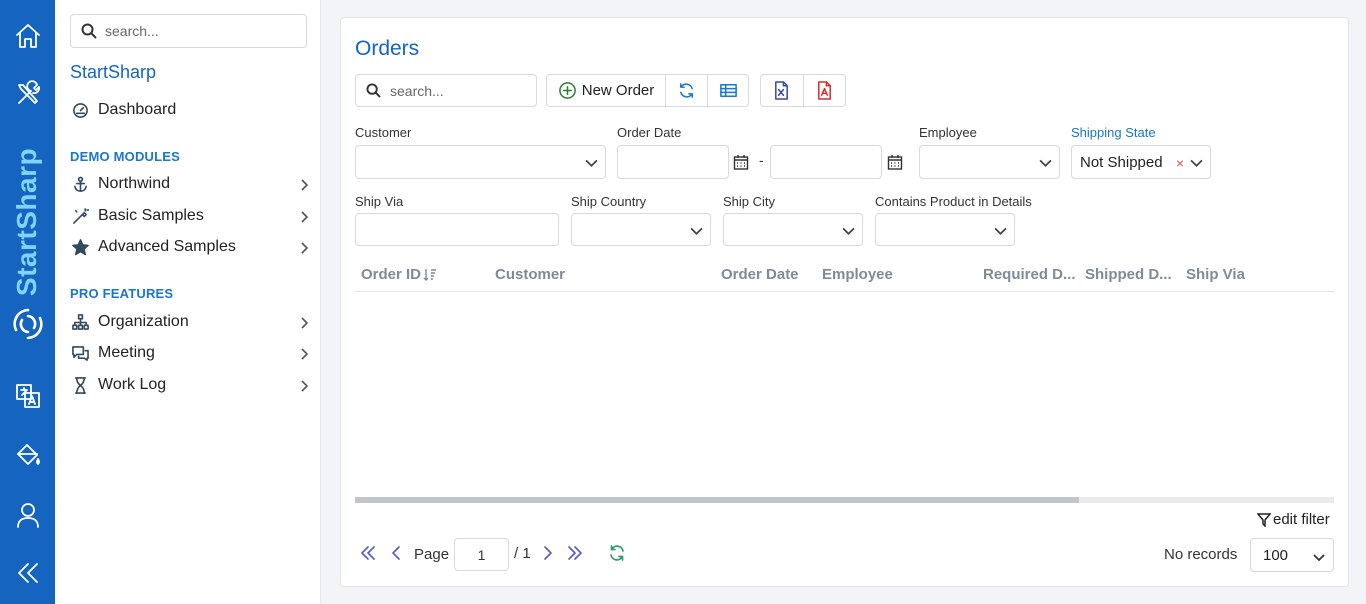  Describe the element at coordinates (548, 553) in the screenshot. I see `next-page-icon` at that location.